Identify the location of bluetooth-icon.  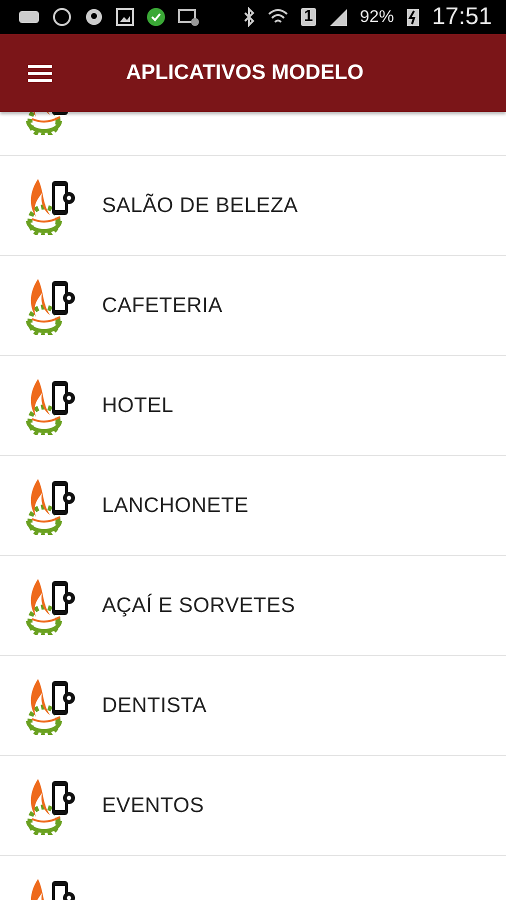
(249, 17).